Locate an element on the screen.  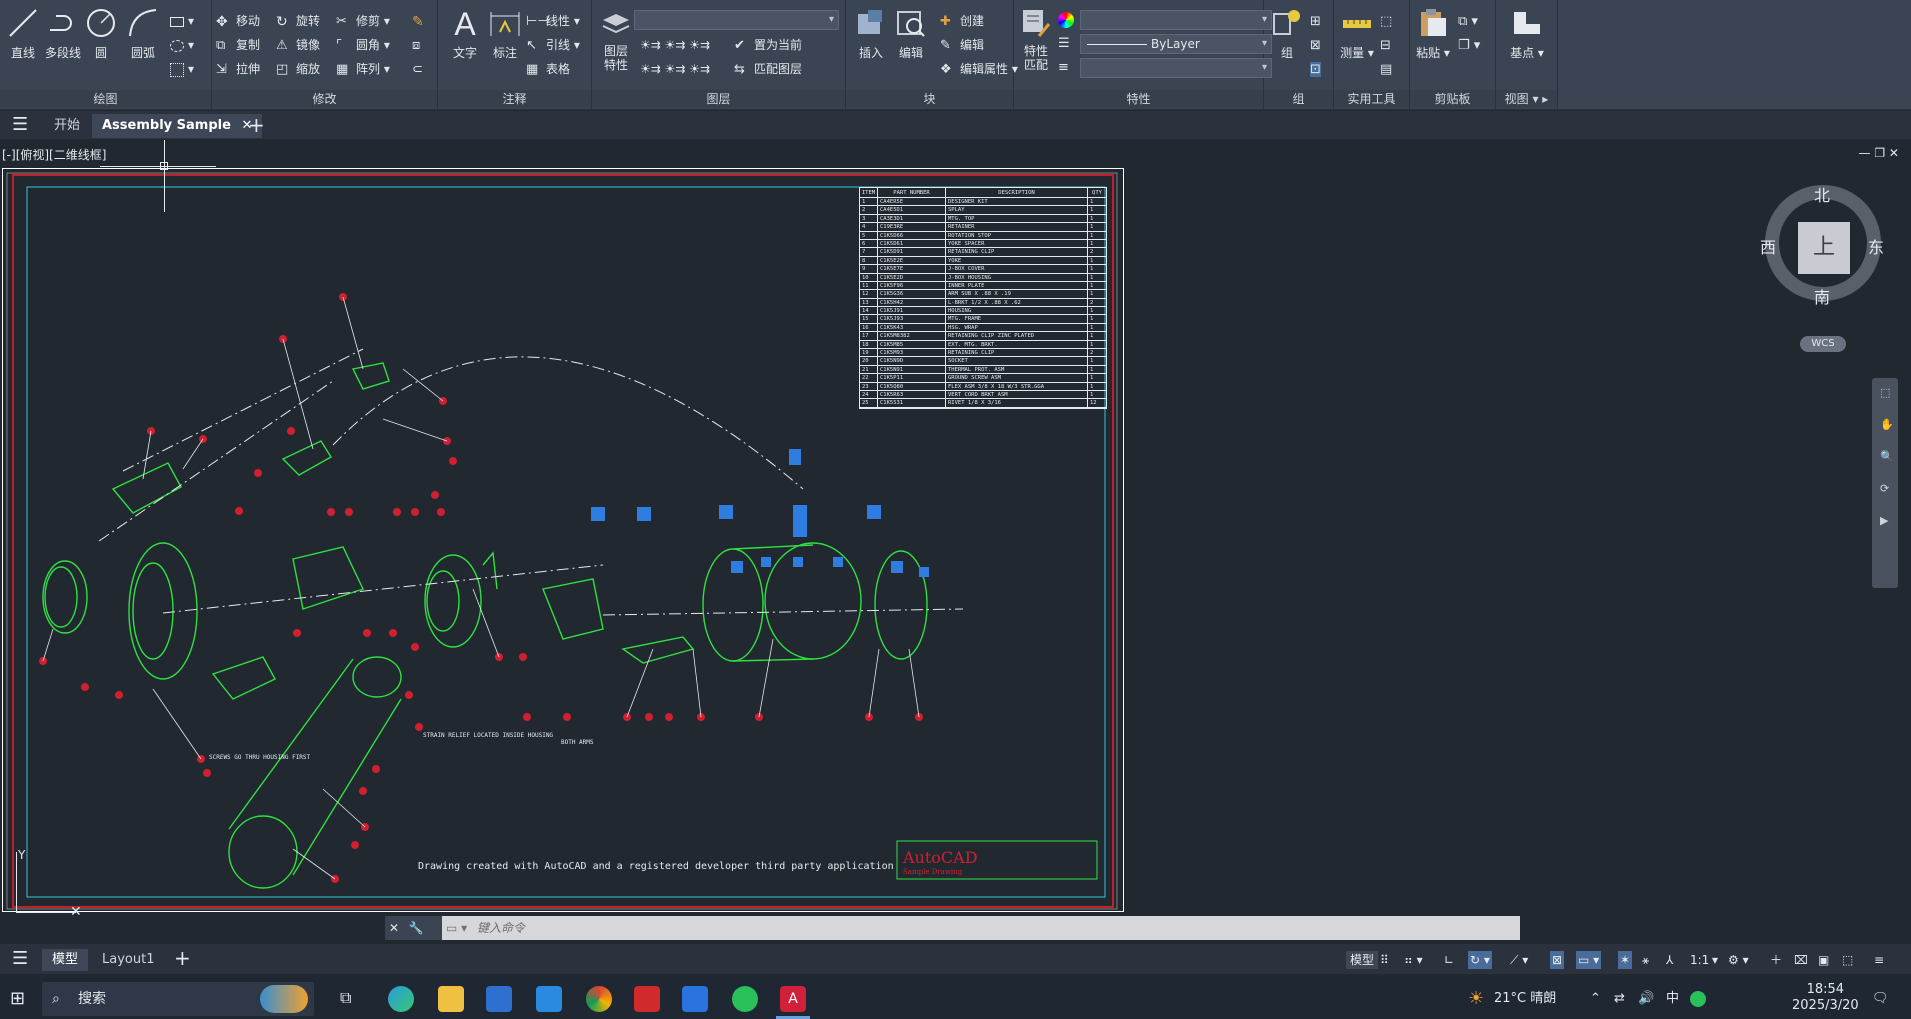
mirror-button: ⚠ 镜像 is located at coordinates (298, 45).